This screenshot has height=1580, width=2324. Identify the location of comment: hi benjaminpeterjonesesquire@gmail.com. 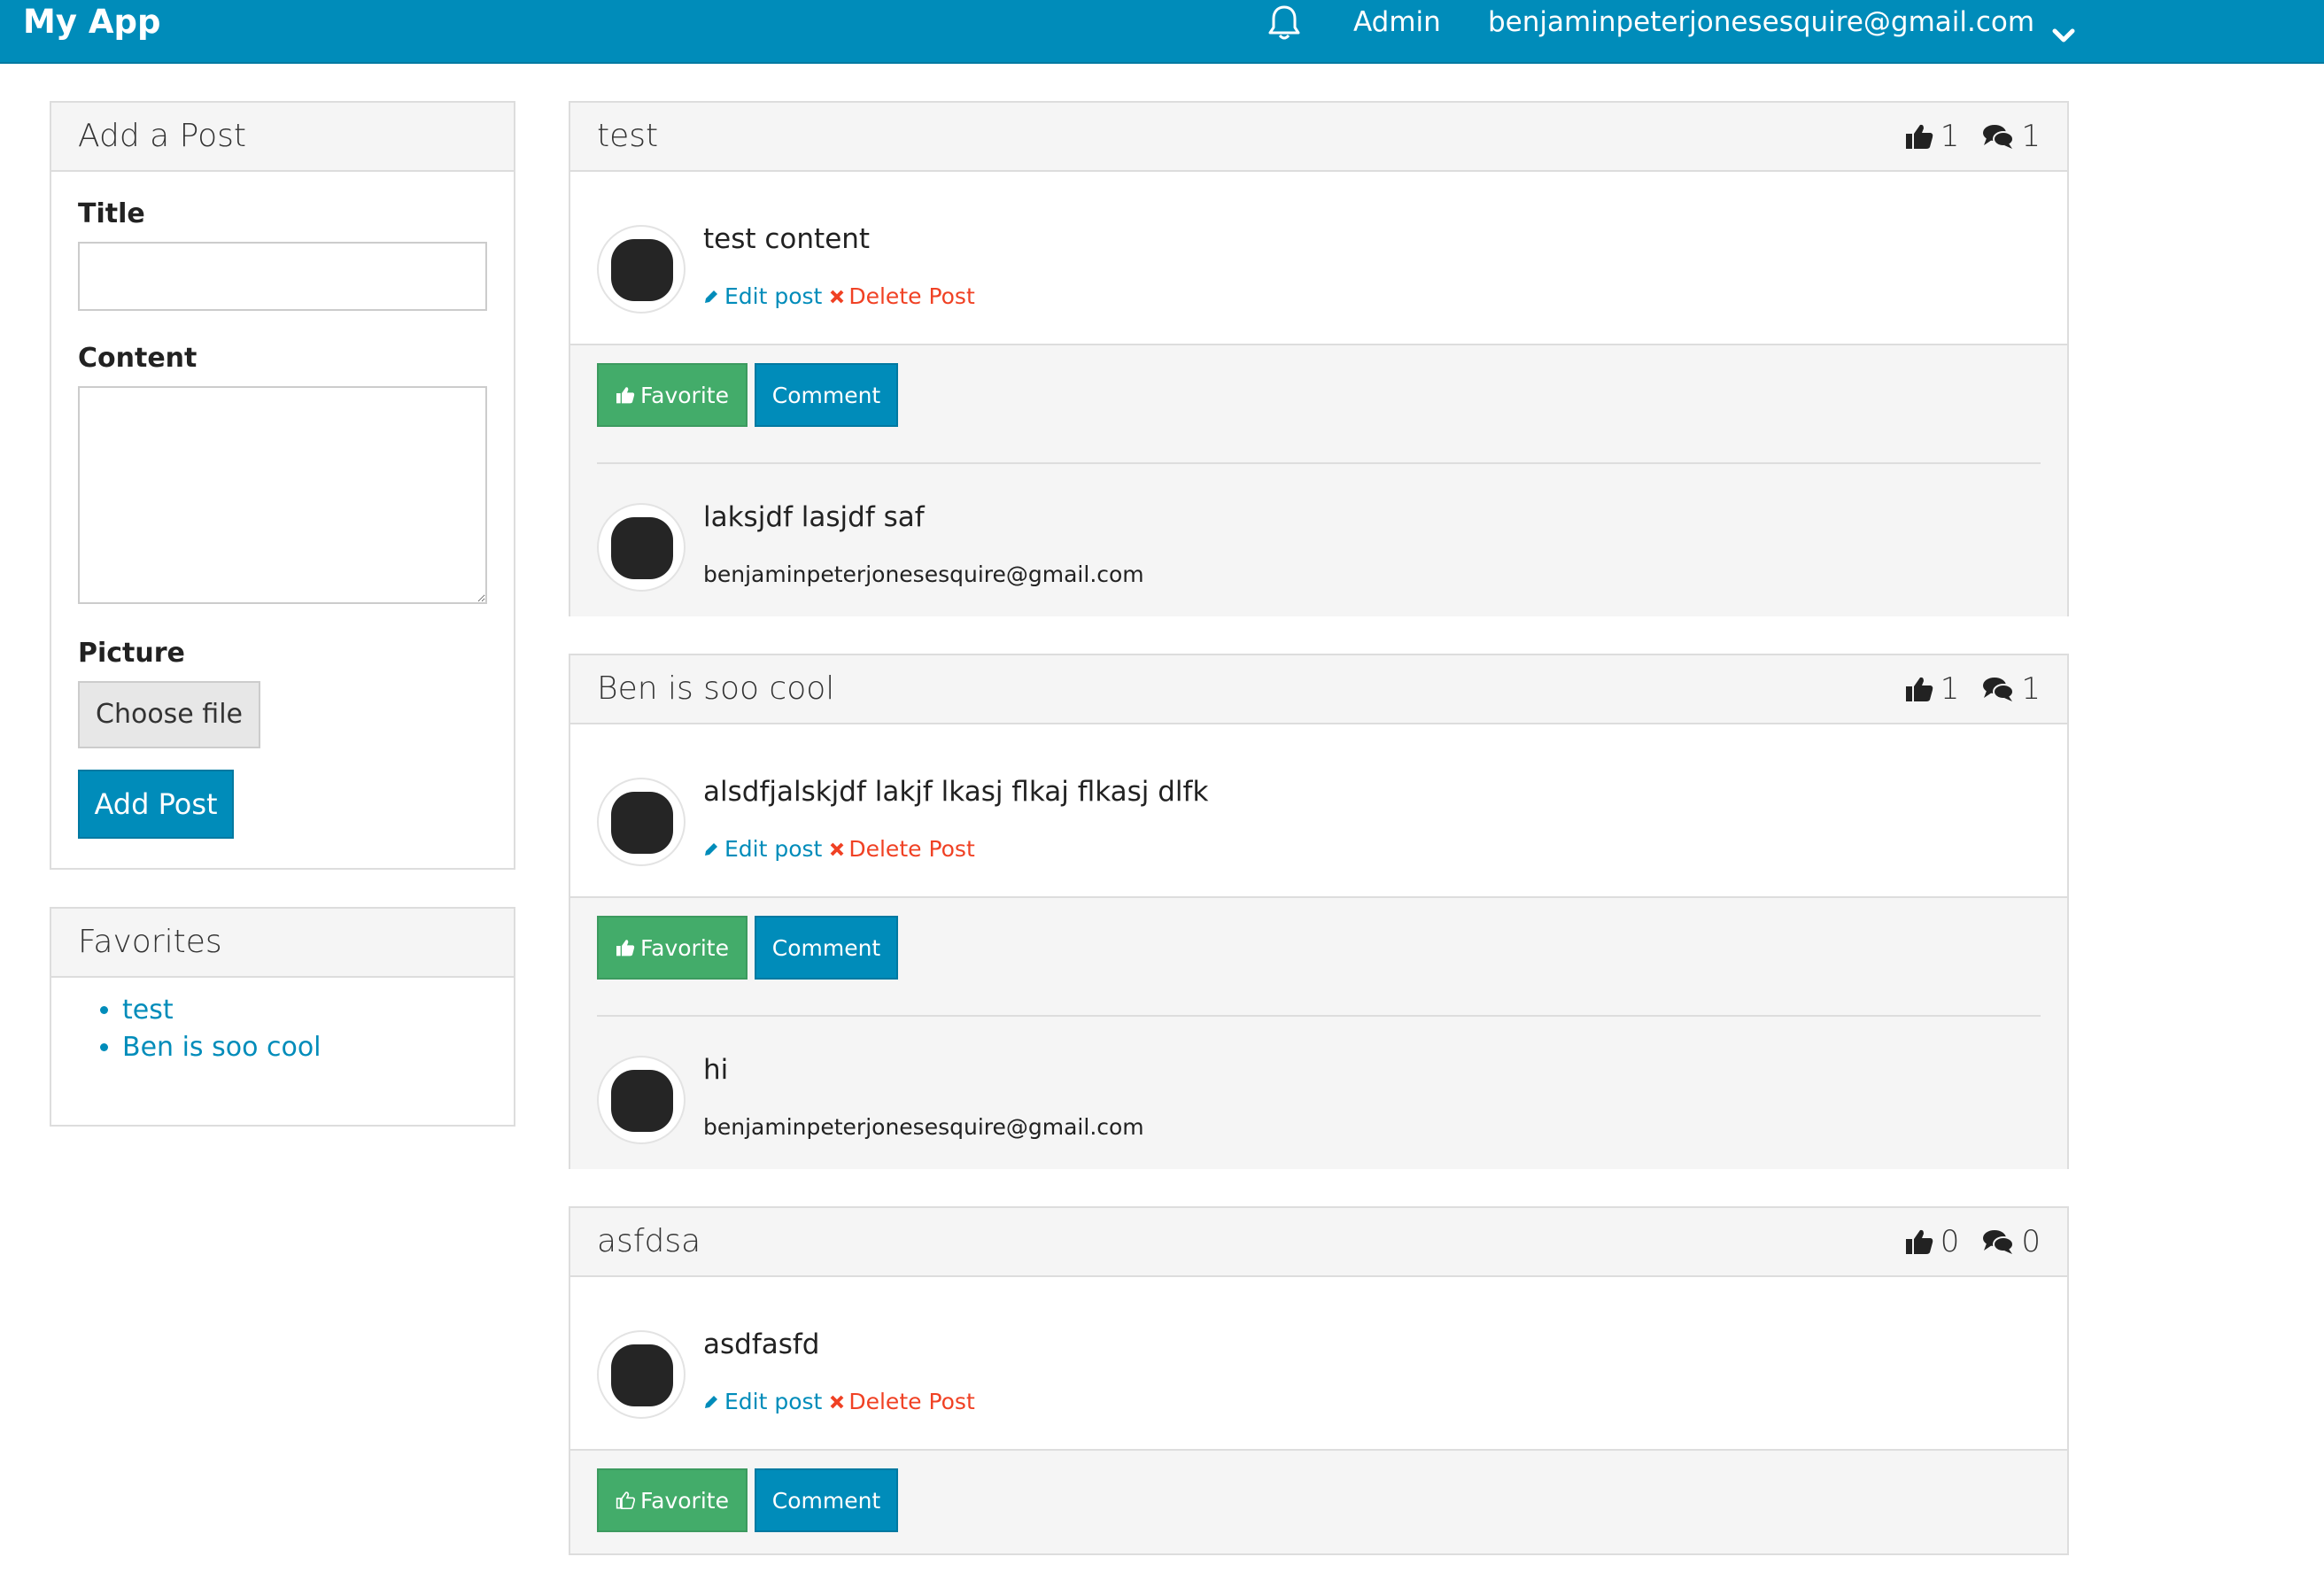
(1319, 1090).